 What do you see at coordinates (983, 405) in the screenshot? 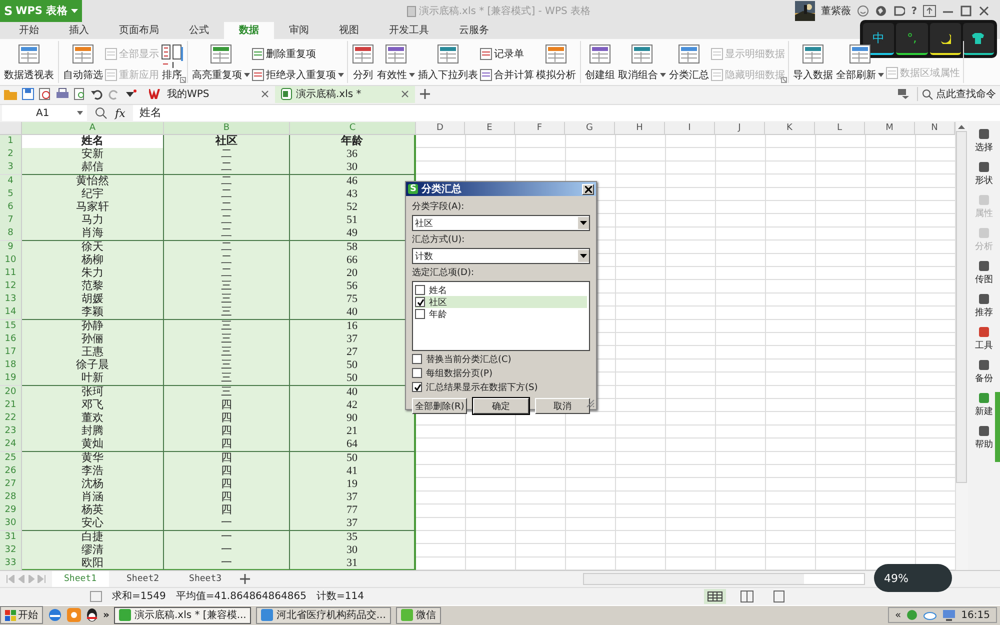
I see `side-panel-button: 新建` at bounding box center [983, 405].